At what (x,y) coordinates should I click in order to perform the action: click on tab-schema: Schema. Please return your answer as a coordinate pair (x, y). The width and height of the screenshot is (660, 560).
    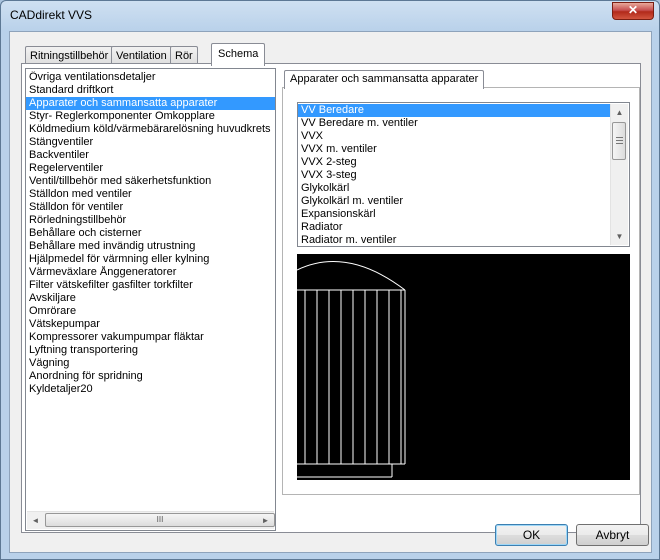
    Looking at the image, I should click on (238, 54).